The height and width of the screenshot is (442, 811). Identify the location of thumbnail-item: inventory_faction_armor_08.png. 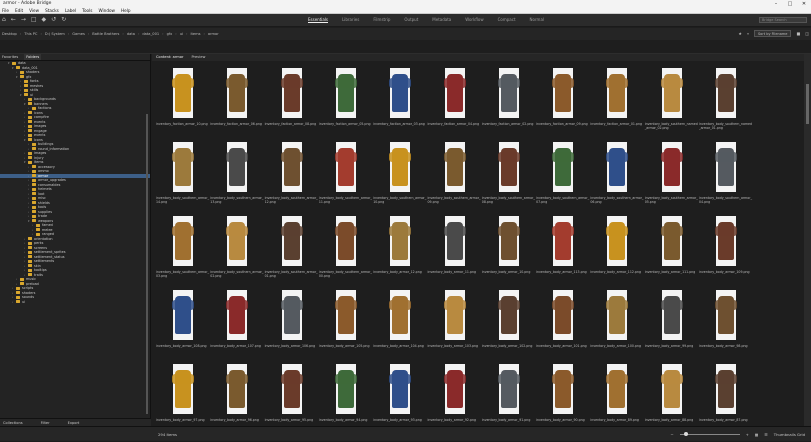
(292, 102).